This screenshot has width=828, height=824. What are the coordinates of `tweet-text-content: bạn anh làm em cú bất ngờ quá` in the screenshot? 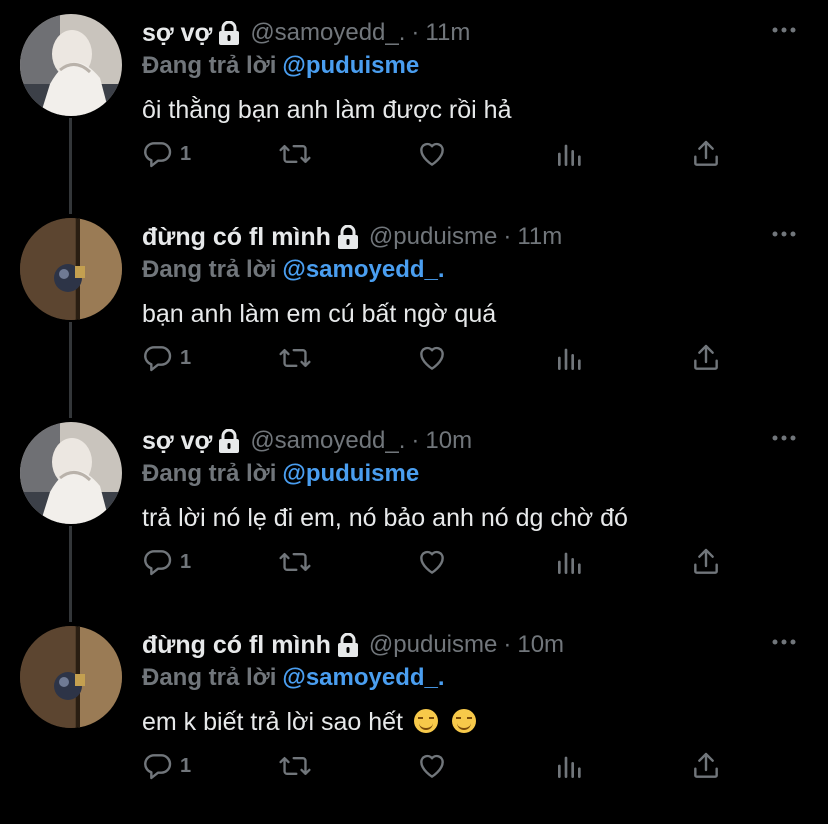 It's located at (319, 314).